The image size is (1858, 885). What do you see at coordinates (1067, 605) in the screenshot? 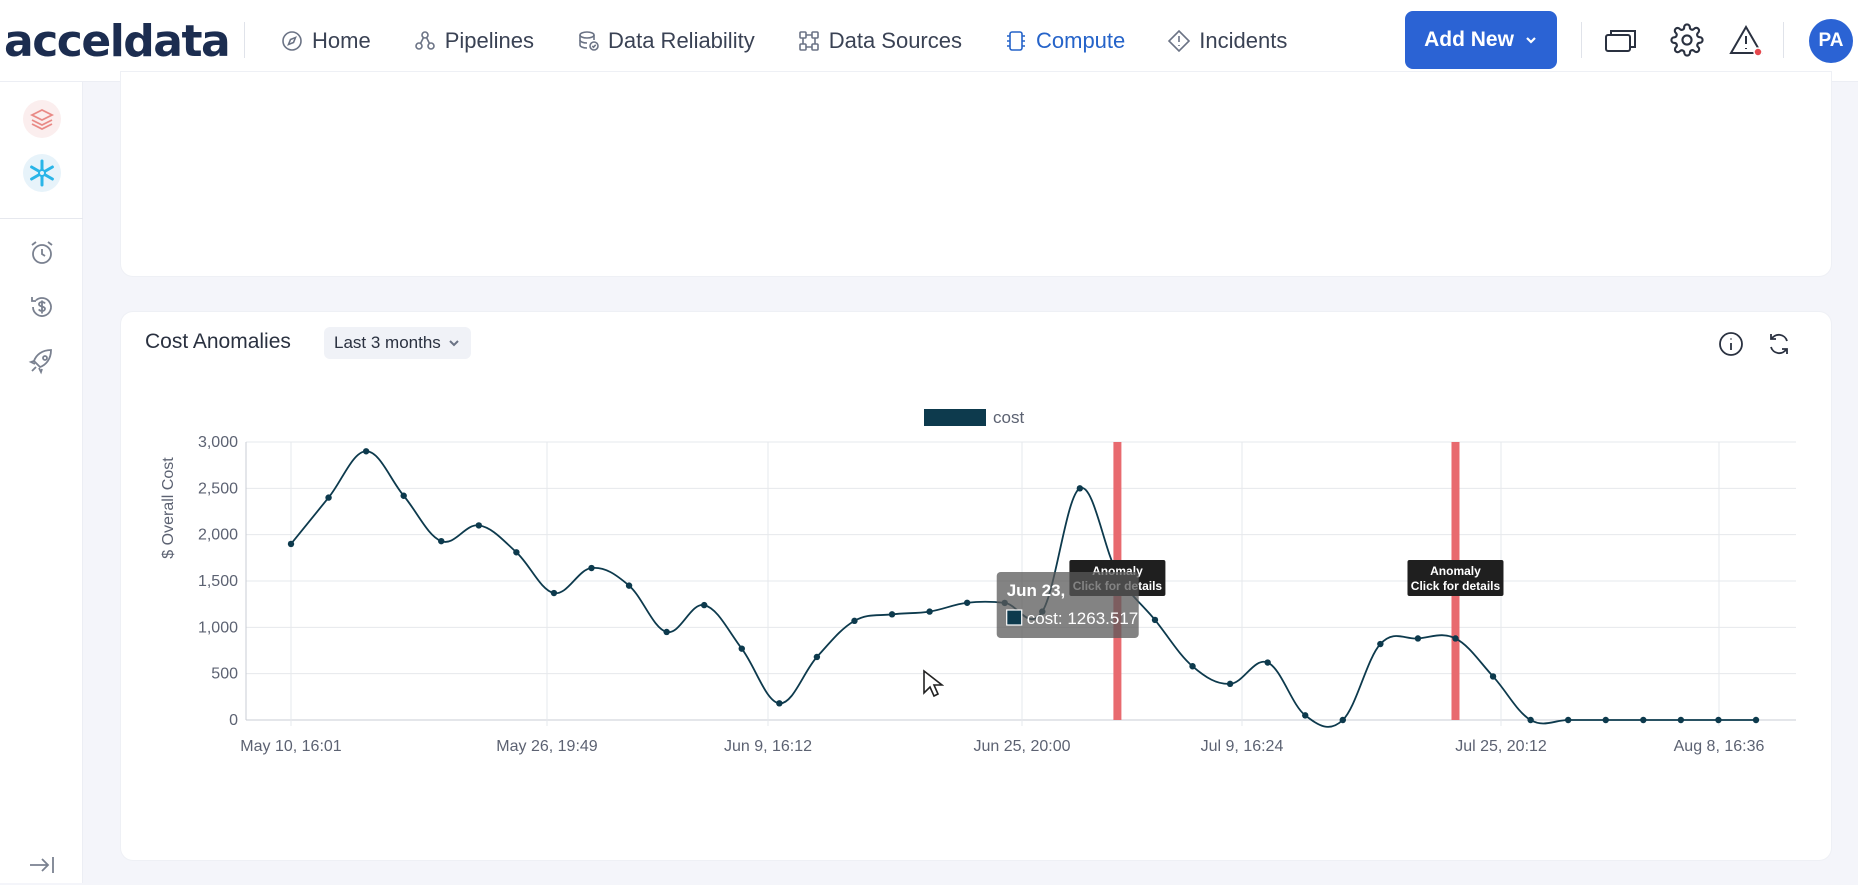
I see `chart-tooltip: Jun 23, cost: 1263.517` at bounding box center [1067, 605].